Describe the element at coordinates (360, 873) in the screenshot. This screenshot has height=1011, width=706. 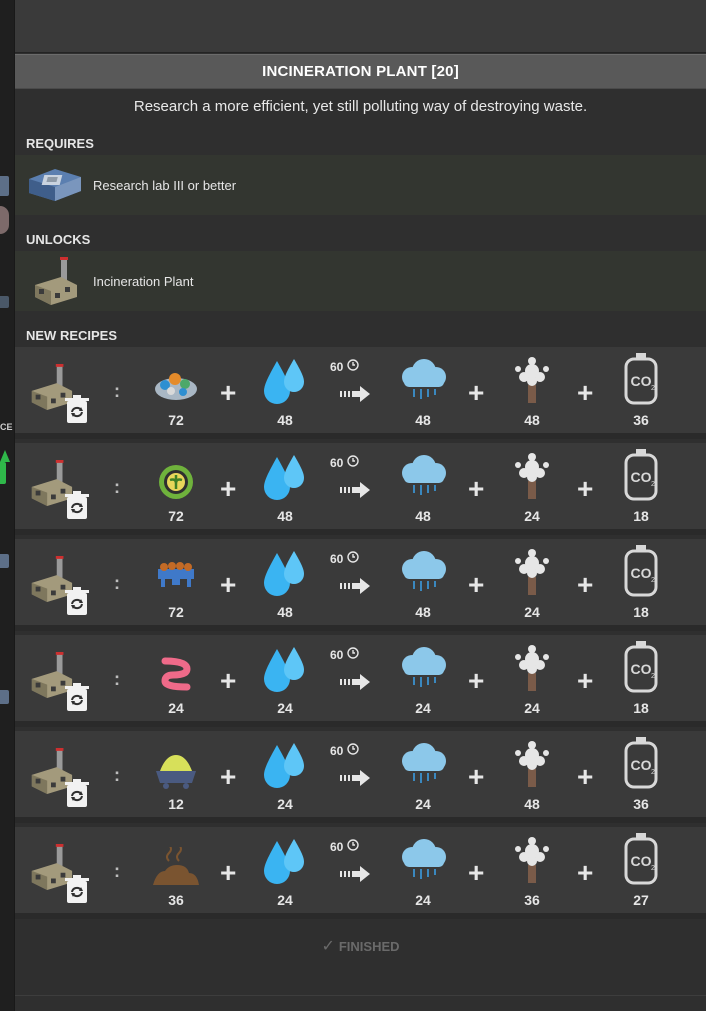
I see `recipe-row: : 36 +24 60 24 +36 + CO 2 27` at that location.